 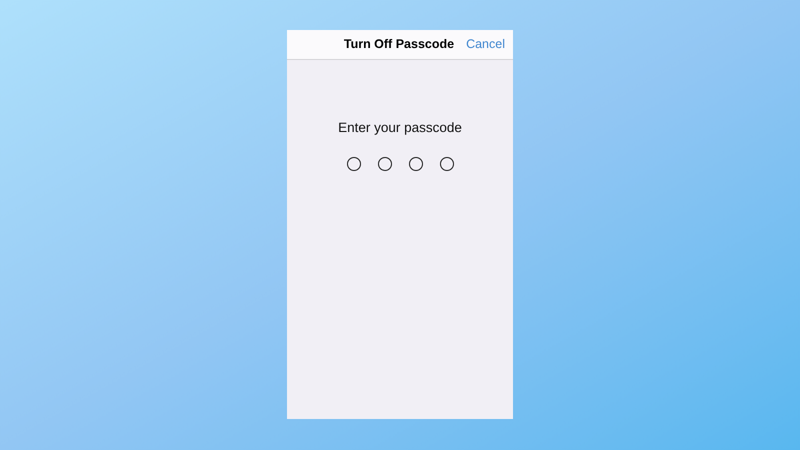 I want to click on screen-title: Turn Off Passcode, so click(x=399, y=45).